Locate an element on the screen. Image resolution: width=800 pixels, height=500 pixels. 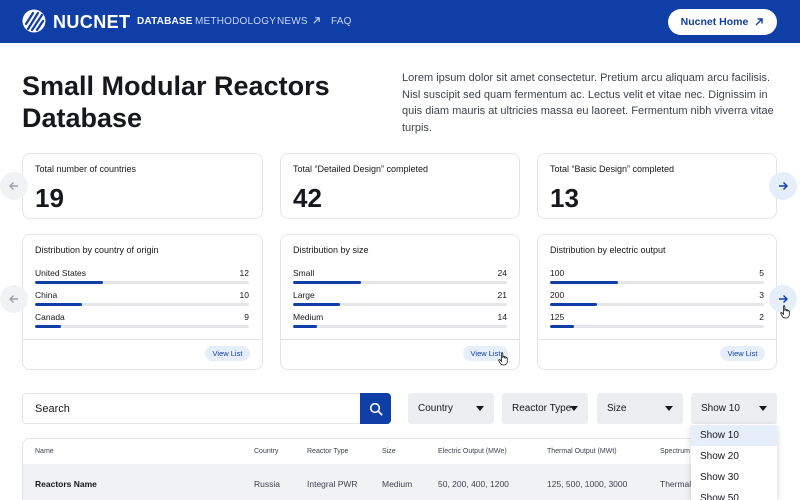
arrow-right-icon is located at coordinates (783, 299).